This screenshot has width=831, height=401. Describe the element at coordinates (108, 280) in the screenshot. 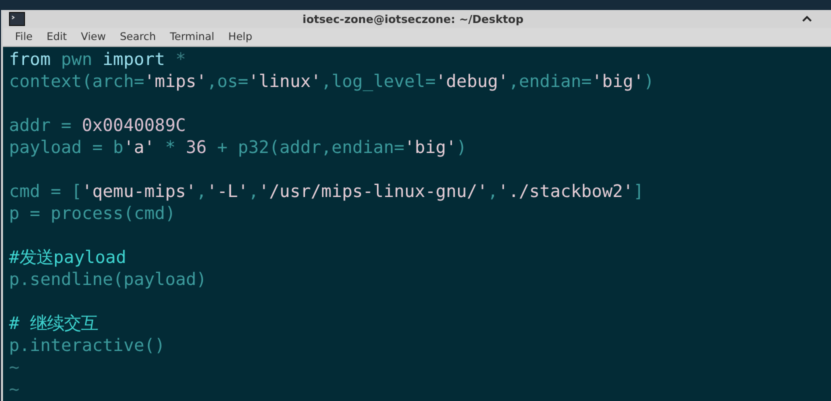

I see `code-line: p.sendline(payload)` at that location.